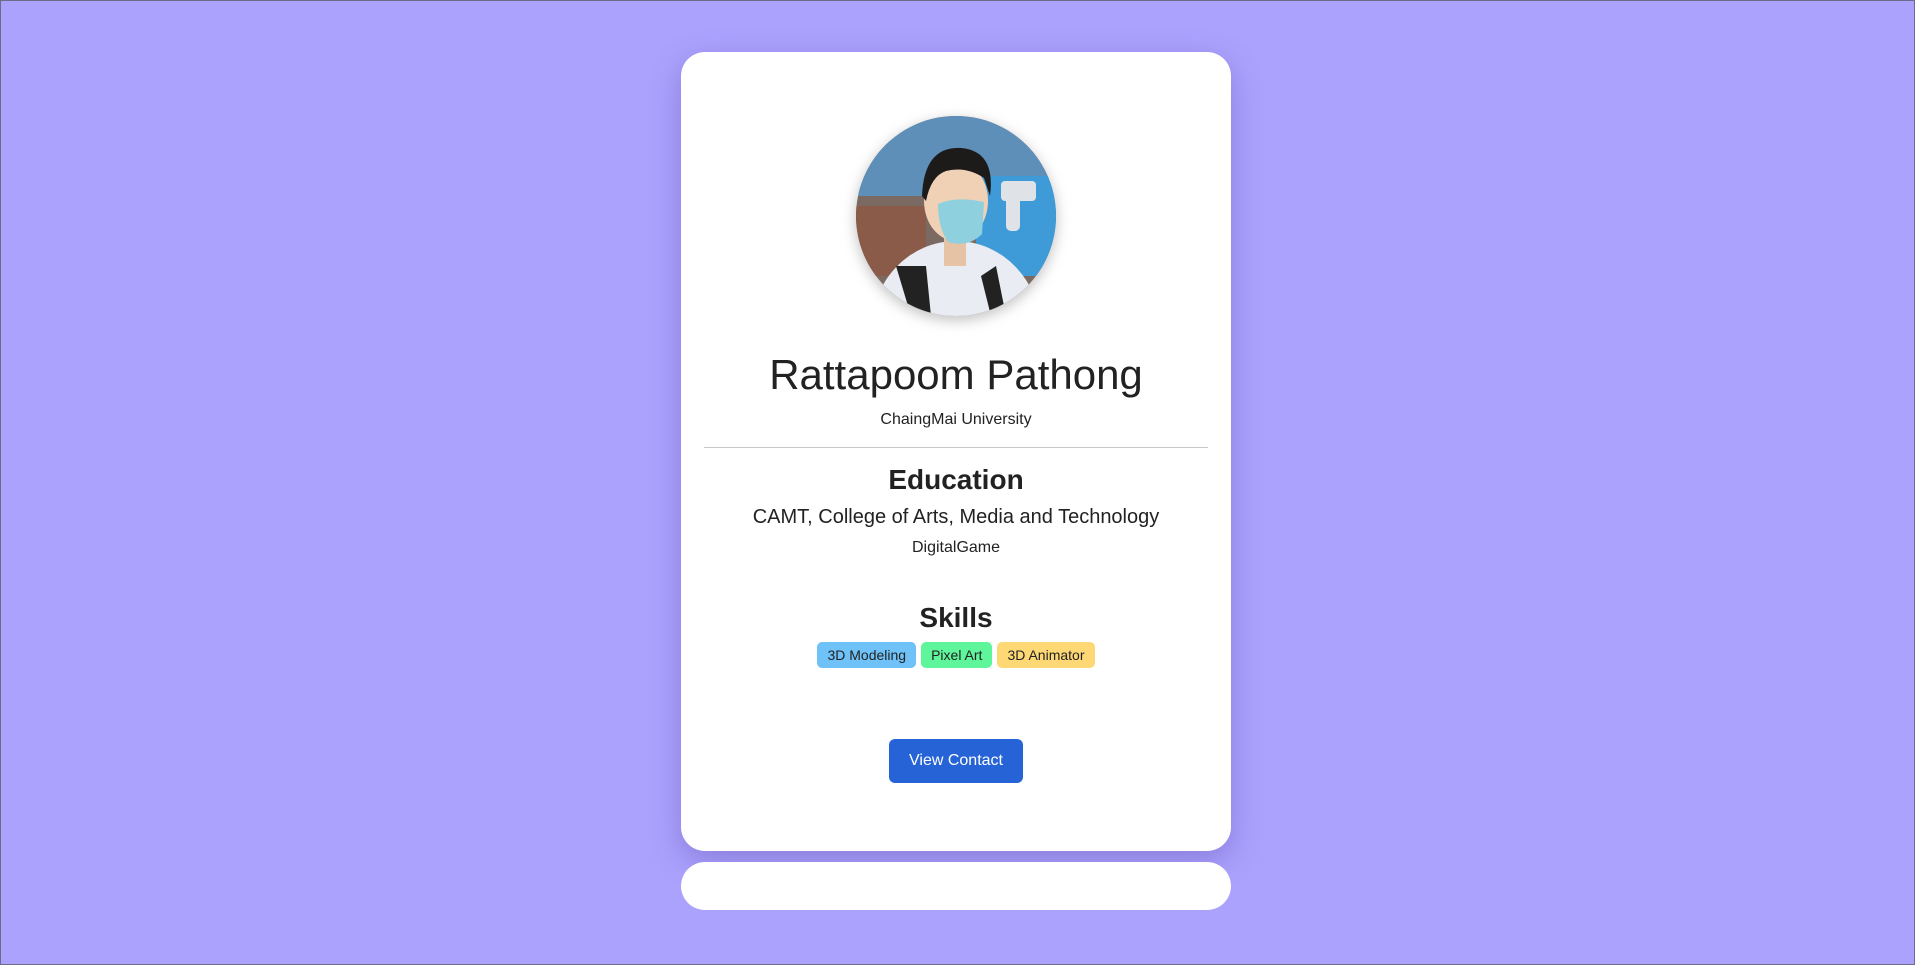 This screenshot has width=1915, height=965. I want to click on university-label: ChaingMai University, so click(956, 419).